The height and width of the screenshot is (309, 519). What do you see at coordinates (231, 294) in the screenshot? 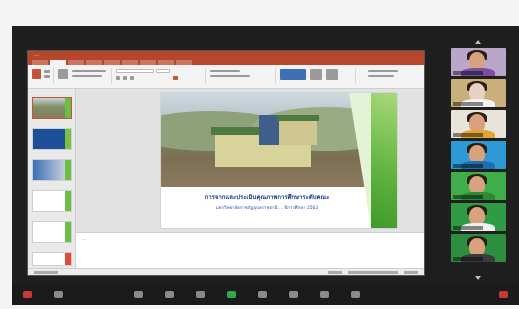
I see `share-screen-icon` at bounding box center [231, 294].